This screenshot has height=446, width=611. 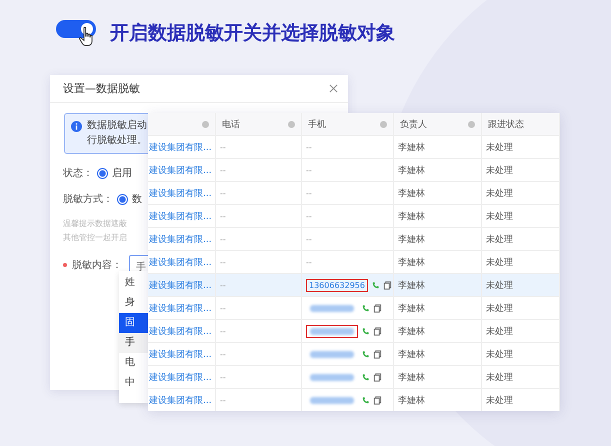 I want to click on info-icon, so click(x=76, y=126).